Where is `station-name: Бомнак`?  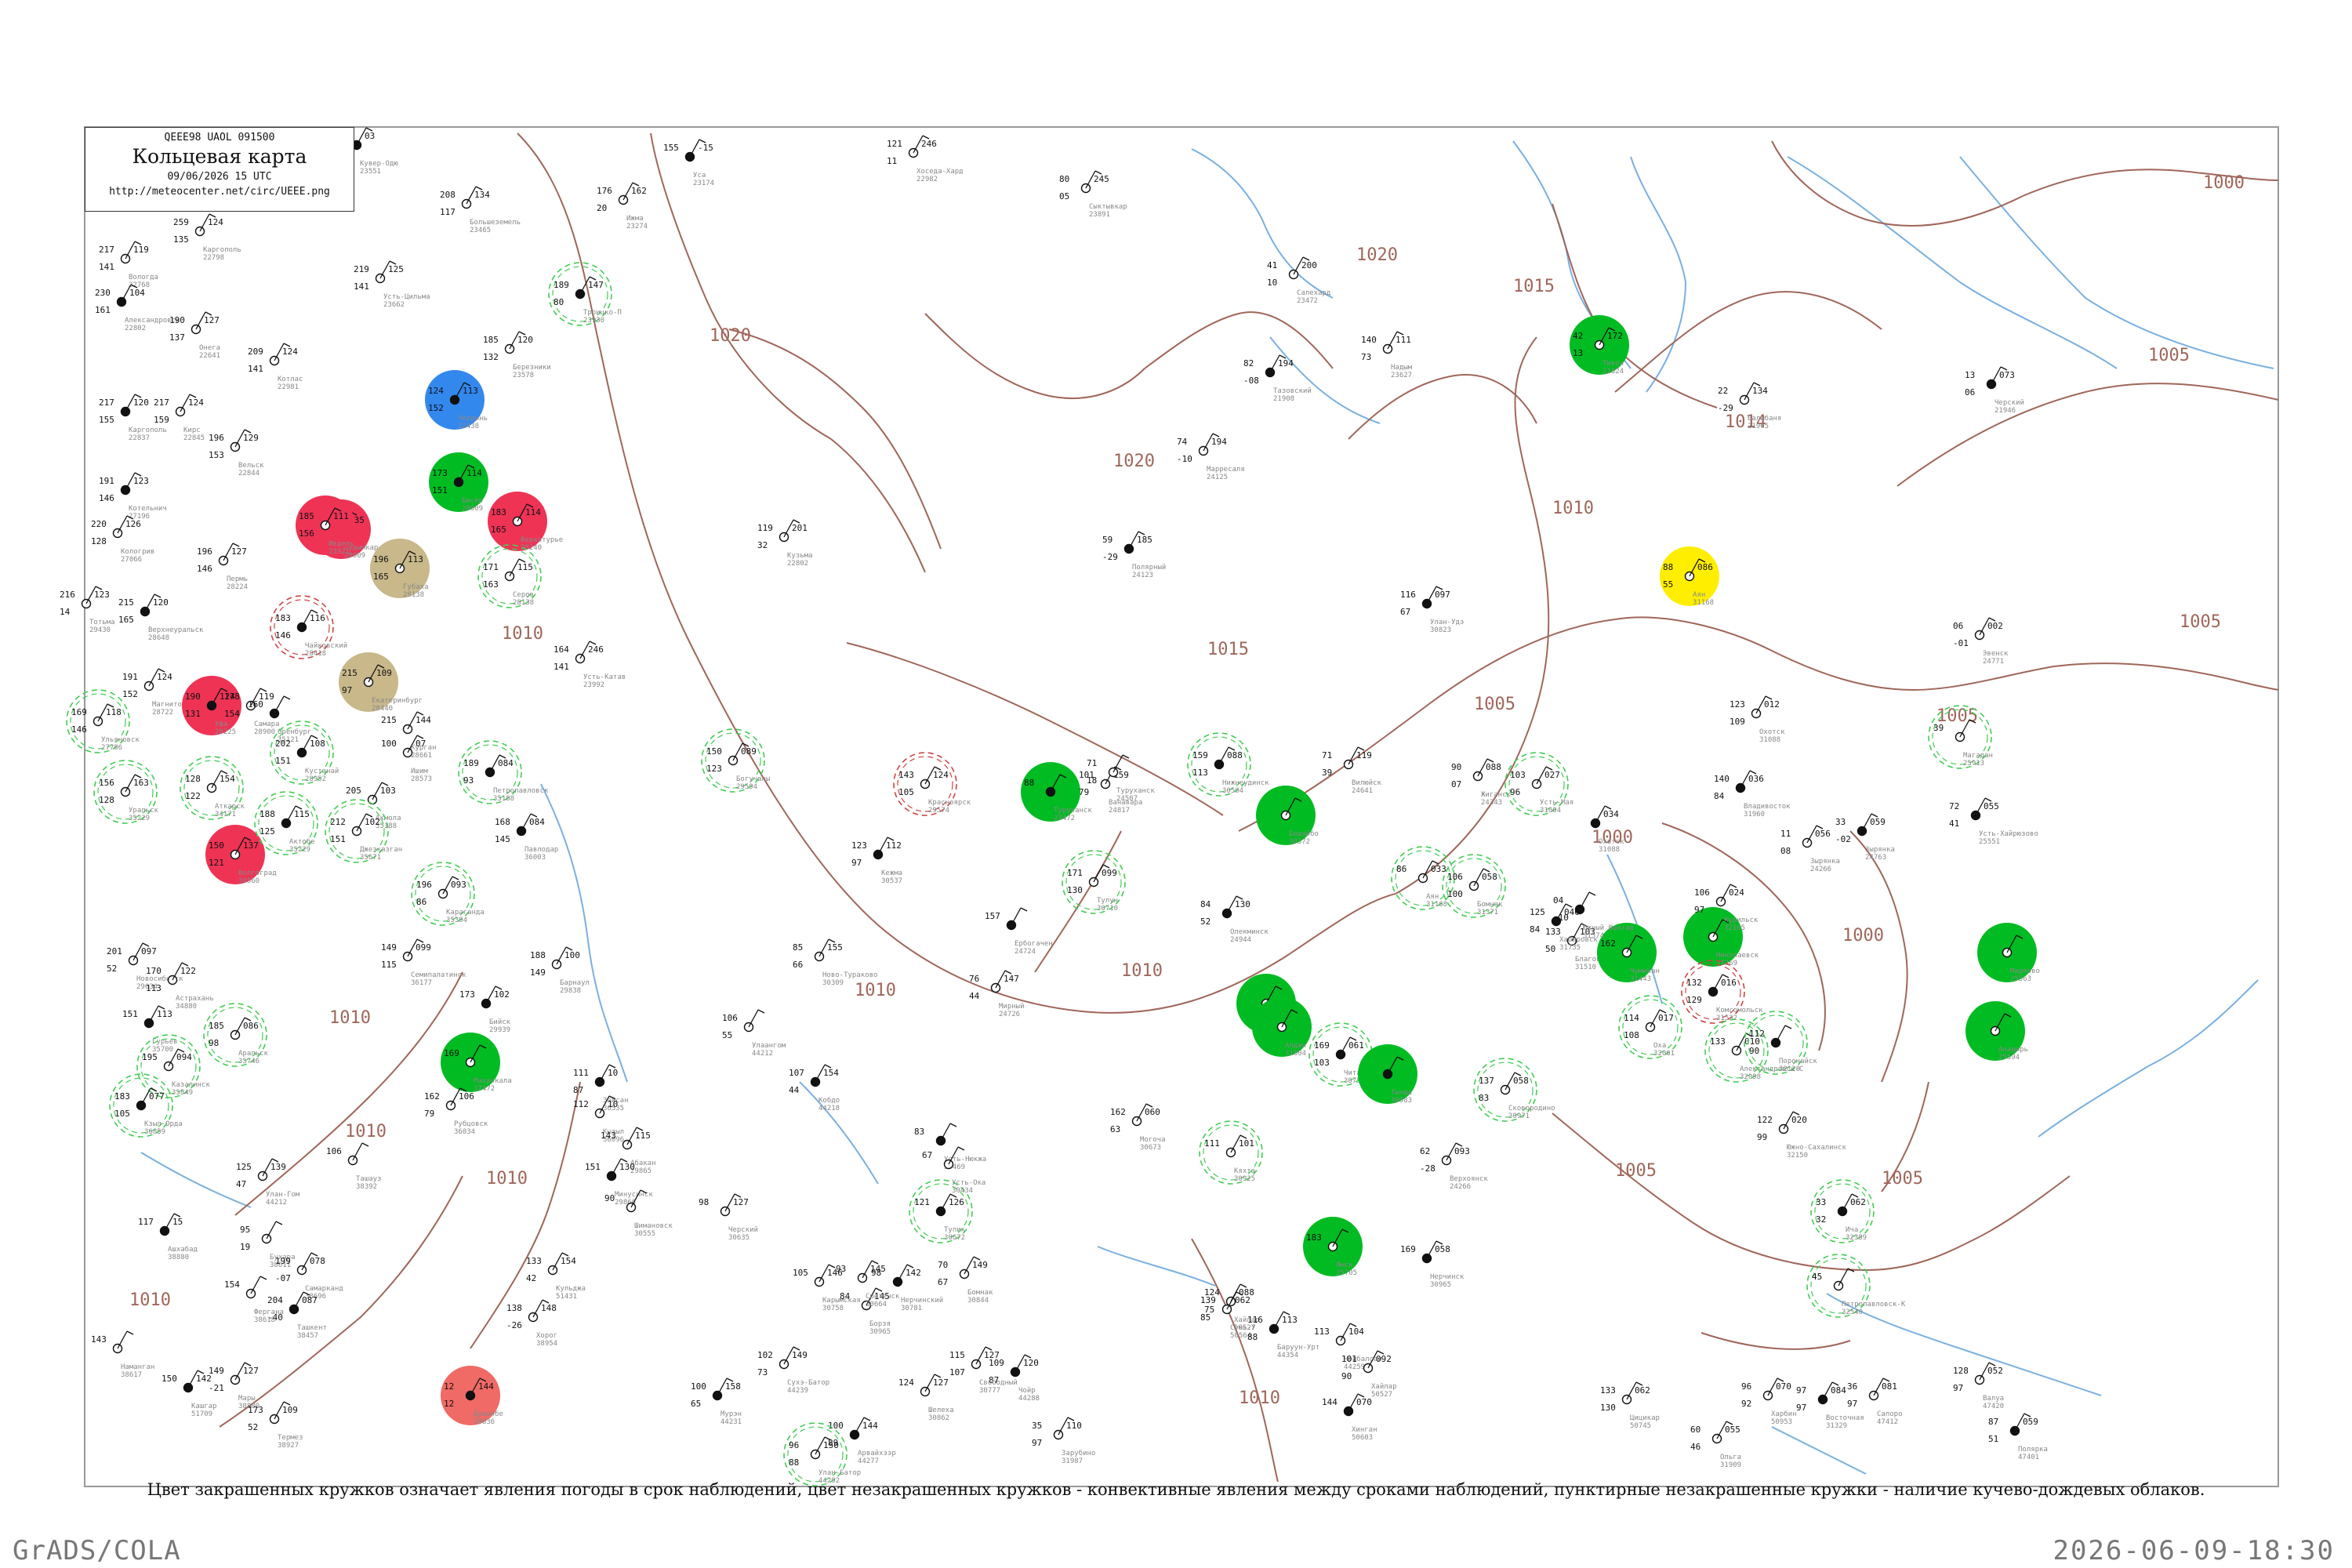
station-name: Бомнак is located at coordinates (1490, 905).